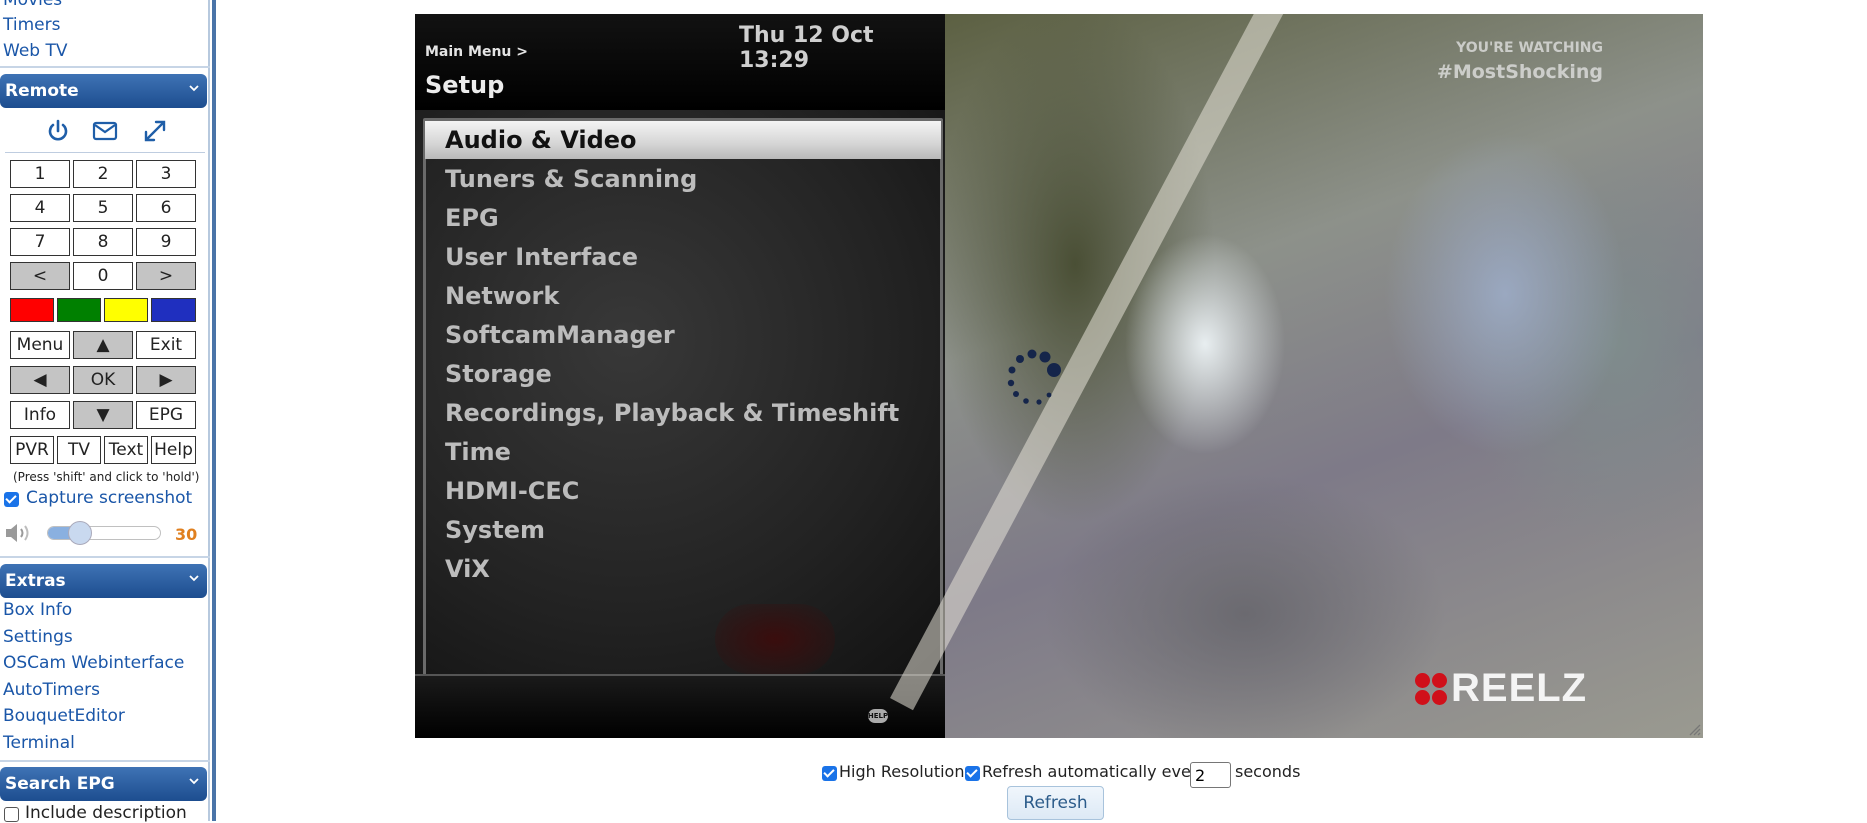 This screenshot has width=1867, height=823. Describe the element at coordinates (106, 477) in the screenshot. I see `remote-hold-hint: (Press 'shift' and click to 'hold')` at that location.